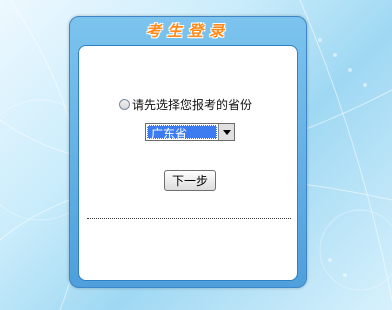 The height and width of the screenshot is (310, 392). I want to click on radio-bullet-icon, so click(124, 104).